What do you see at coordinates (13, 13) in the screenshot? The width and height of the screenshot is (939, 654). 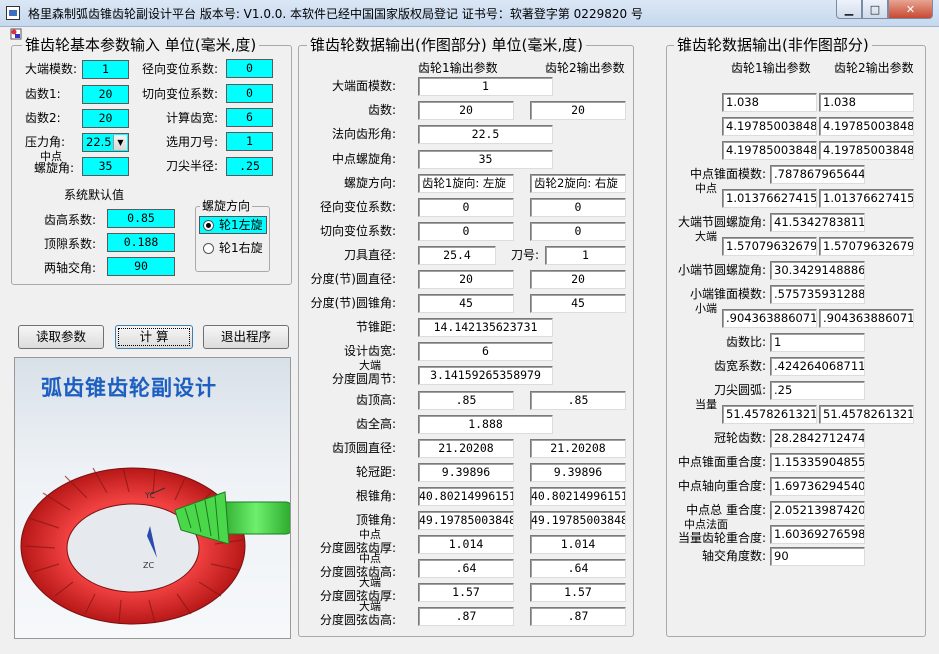 I see `app-icon` at bounding box center [13, 13].